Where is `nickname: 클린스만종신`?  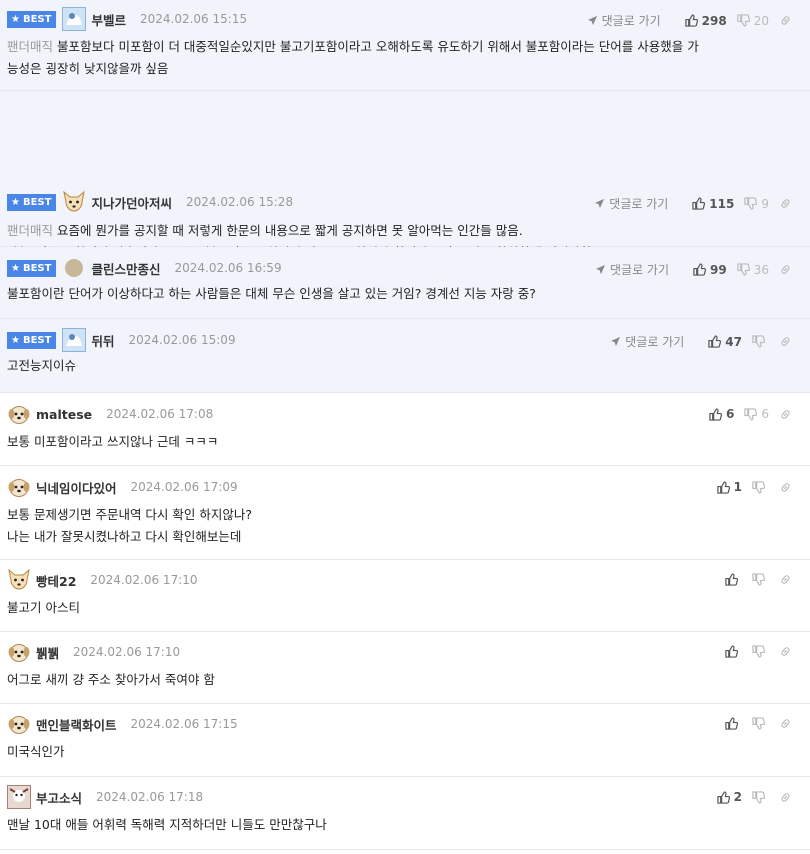
nickname: 클린스만종신 is located at coordinates (125, 268).